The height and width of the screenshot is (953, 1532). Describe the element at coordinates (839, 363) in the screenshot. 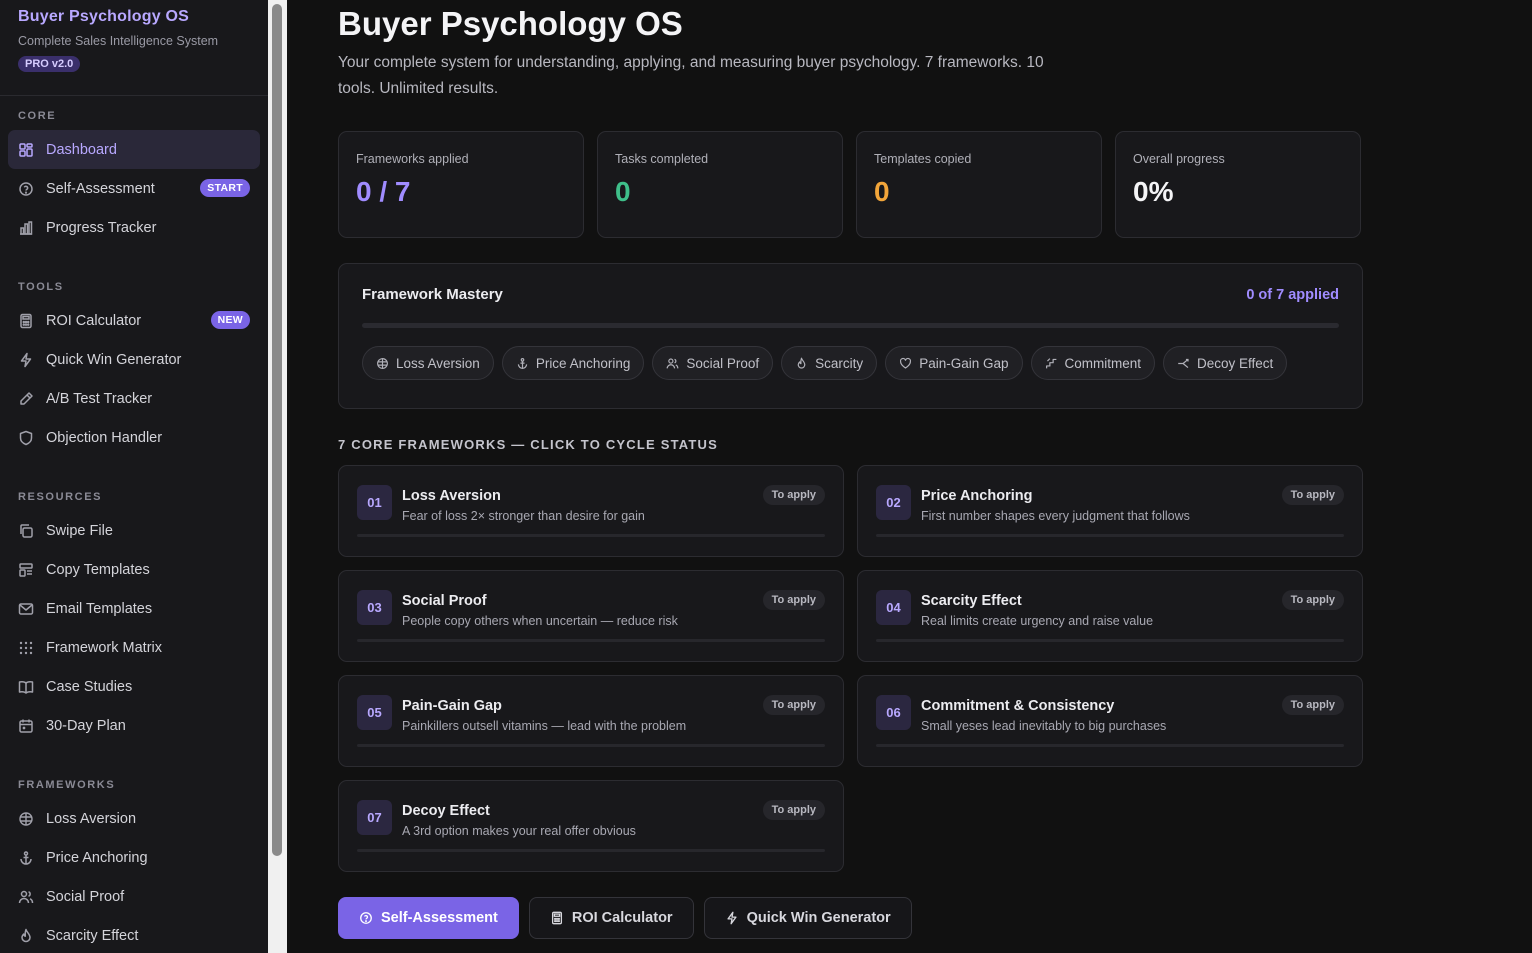

I see `chip-label: Scarcity` at that location.